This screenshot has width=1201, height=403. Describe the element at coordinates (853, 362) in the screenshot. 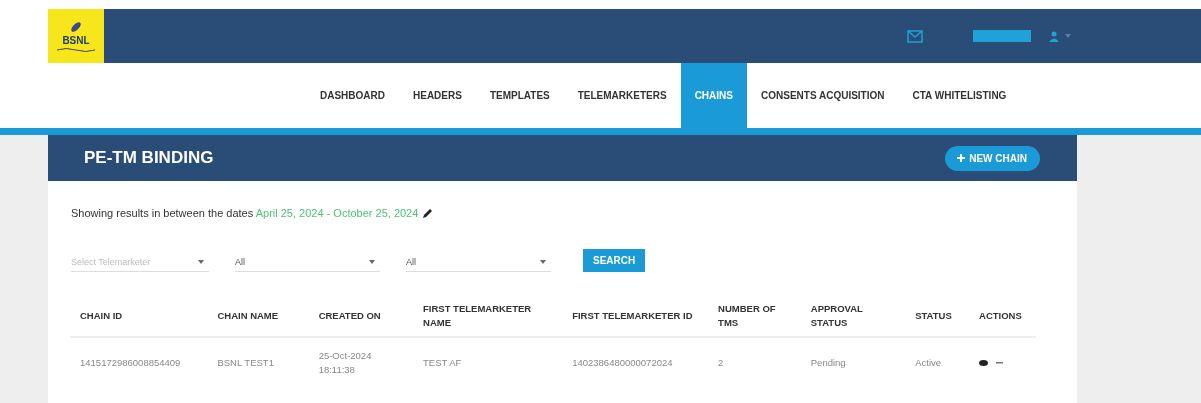

I see `table-cell: Pending` at that location.